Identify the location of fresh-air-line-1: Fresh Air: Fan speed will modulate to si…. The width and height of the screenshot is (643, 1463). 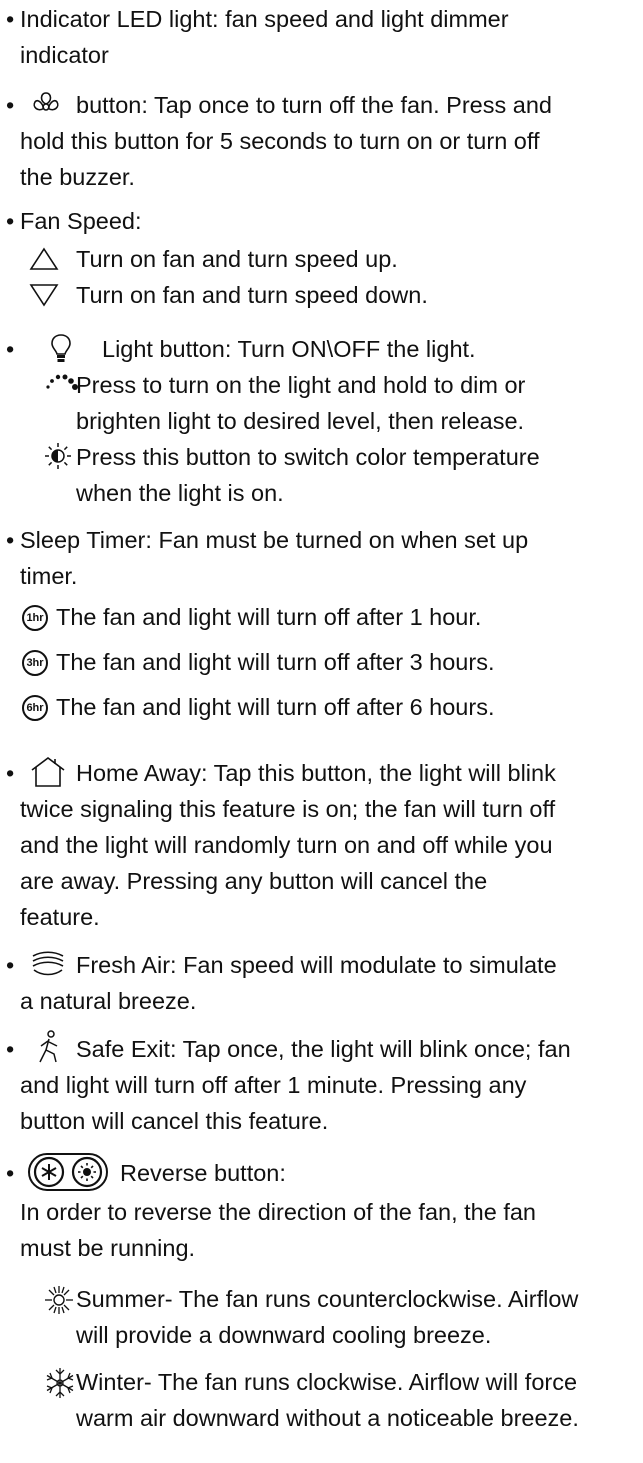
(316, 965).